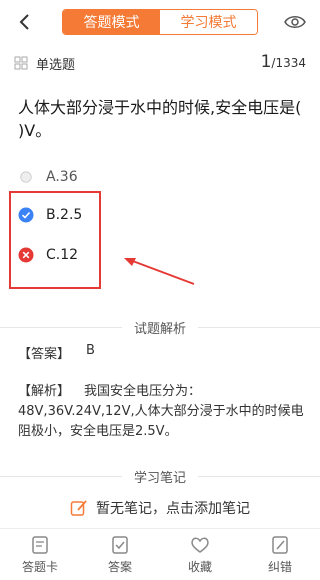 The width and height of the screenshot is (320, 580). I want to click on notes-section-title: 学习笔记, so click(160, 476).